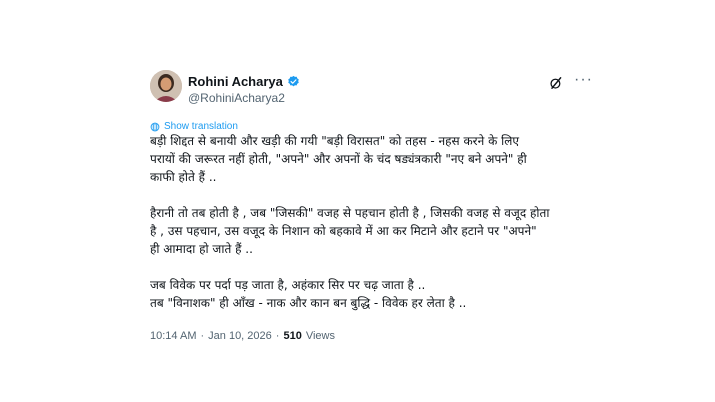 The width and height of the screenshot is (715, 402). What do you see at coordinates (371, 90) in the screenshot?
I see `tweet-header: Rohini Acharya @RohiniAcharya2 ···` at bounding box center [371, 90].